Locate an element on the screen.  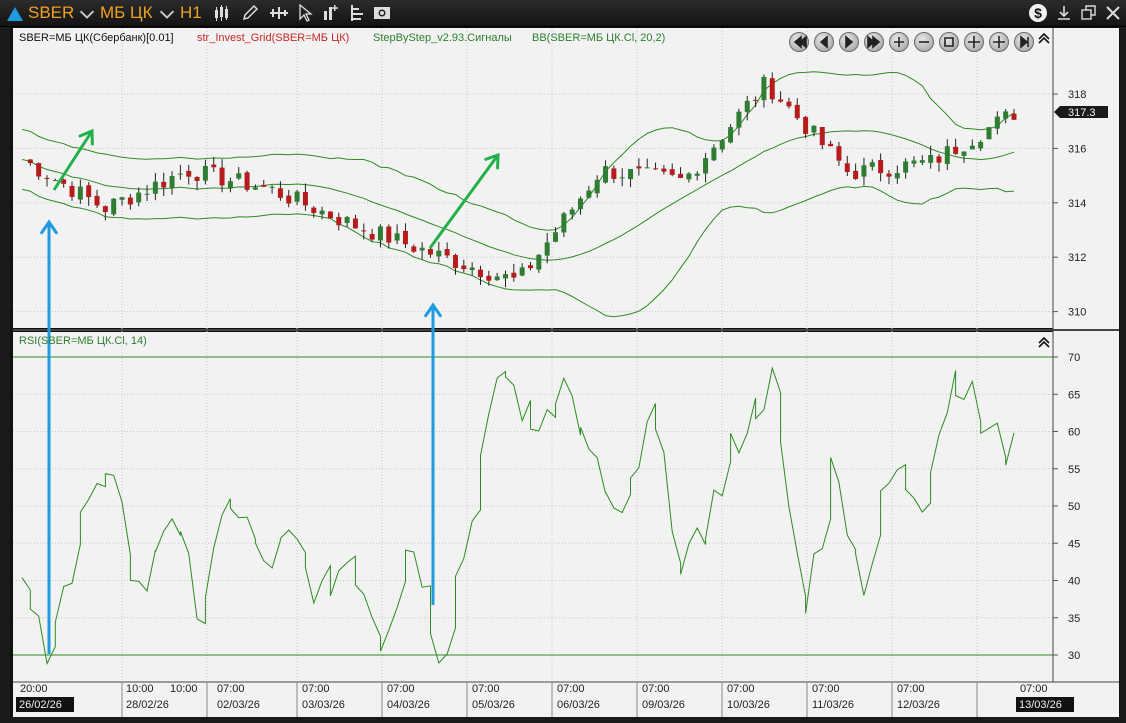
last-icon is located at coordinates (874, 42).